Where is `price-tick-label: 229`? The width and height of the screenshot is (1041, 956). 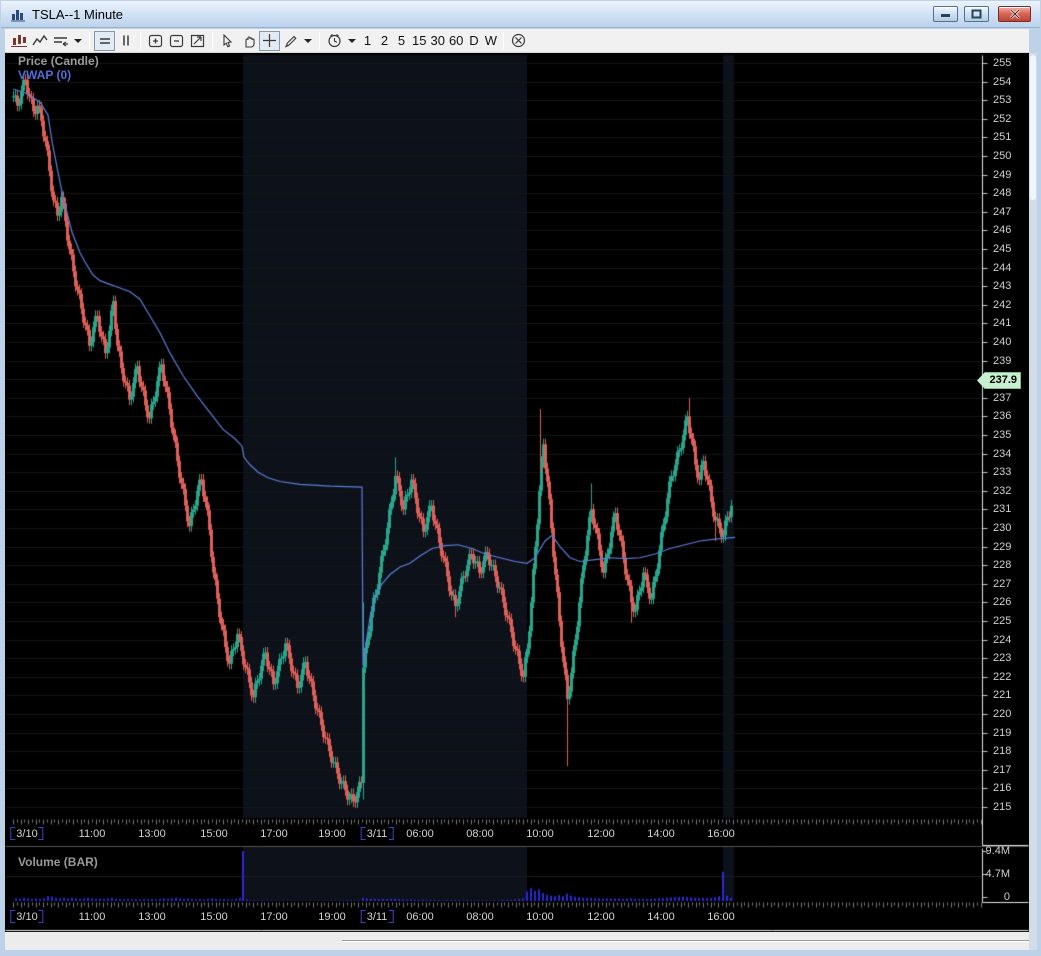
price-tick-label: 229 is located at coordinates (1002, 546).